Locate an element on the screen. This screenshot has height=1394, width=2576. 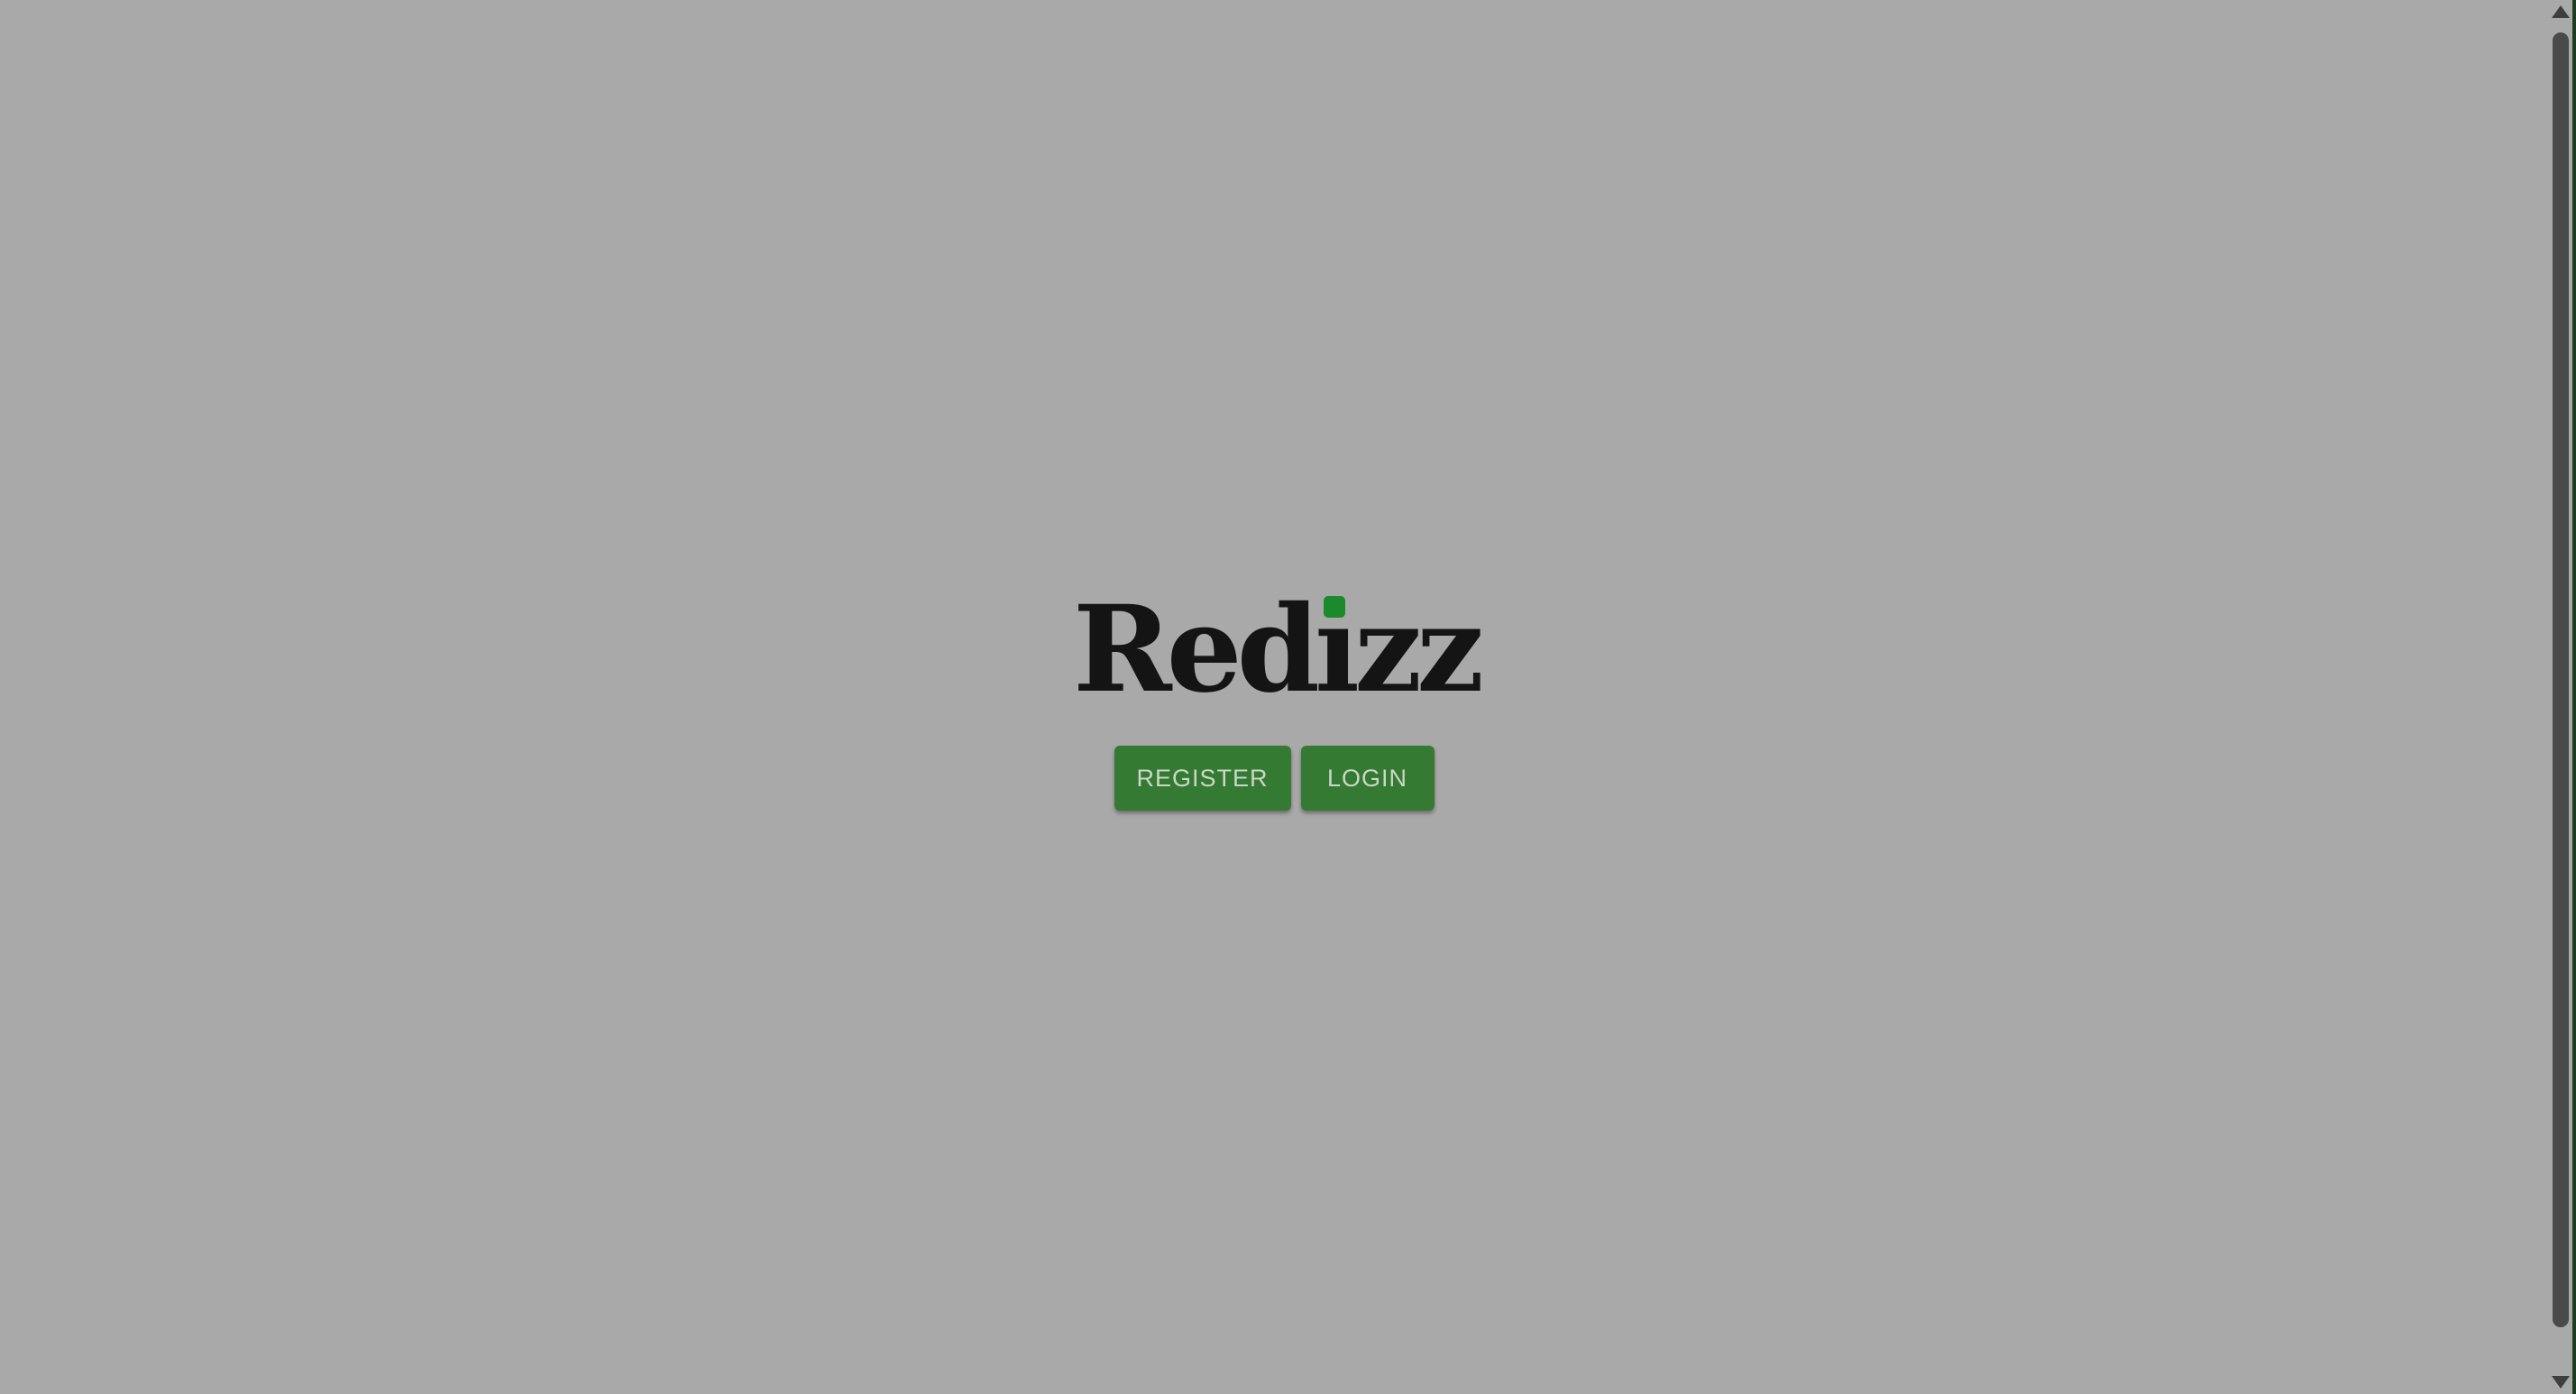
scrollbar-thumb is located at coordinates (2561, 679).